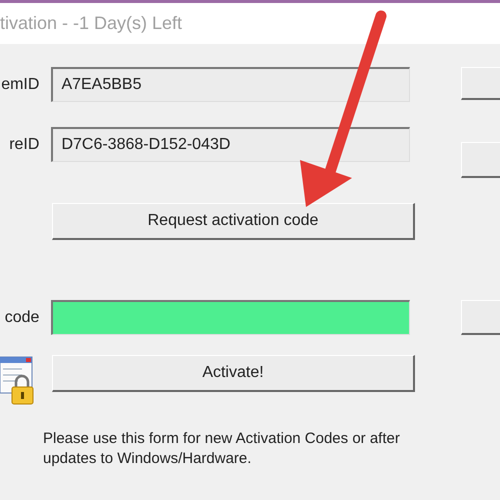 The width and height of the screenshot is (500, 500). Describe the element at coordinates (222, 449) in the screenshot. I see `instruction-text: Please use this form for new Activation Codes or after updates to Windows/Hardware.` at that location.